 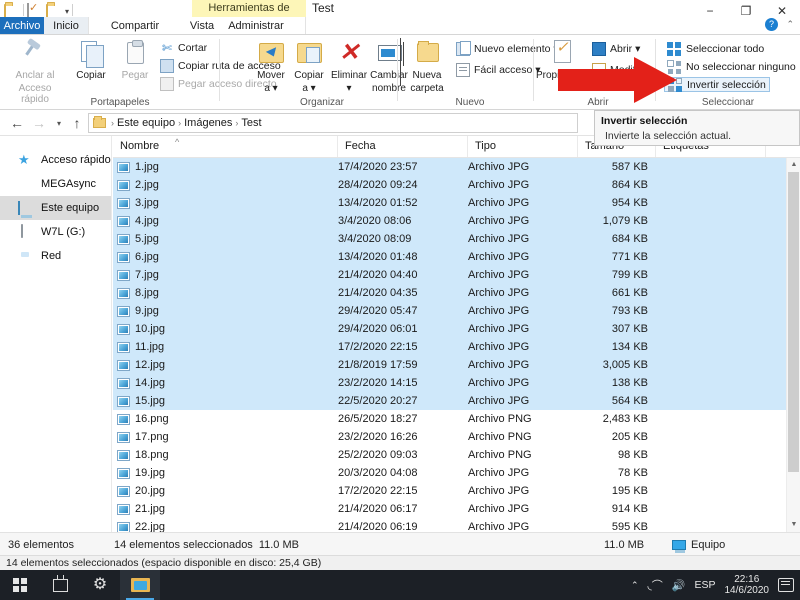 What do you see at coordinates (498, 70) in the screenshot?
I see `easy-access-button: Fácil acceso ▾` at bounding box center [498, 70].